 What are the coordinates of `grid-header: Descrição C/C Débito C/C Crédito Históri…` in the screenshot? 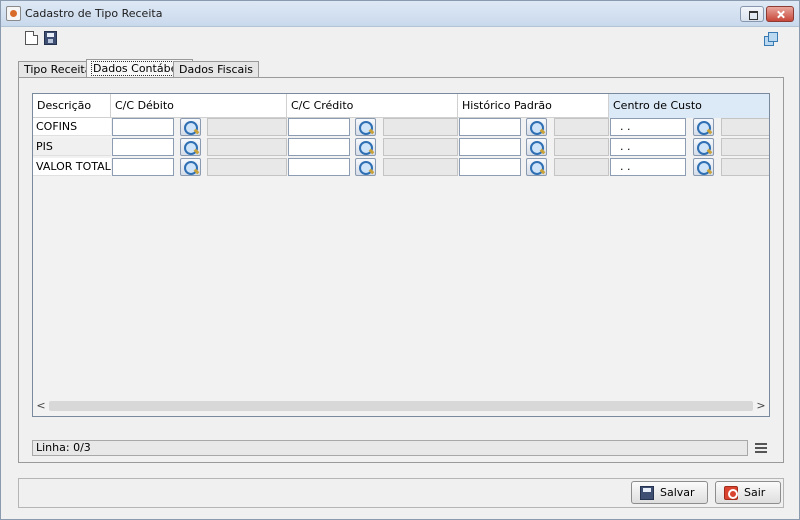 It's located at (401, 106).